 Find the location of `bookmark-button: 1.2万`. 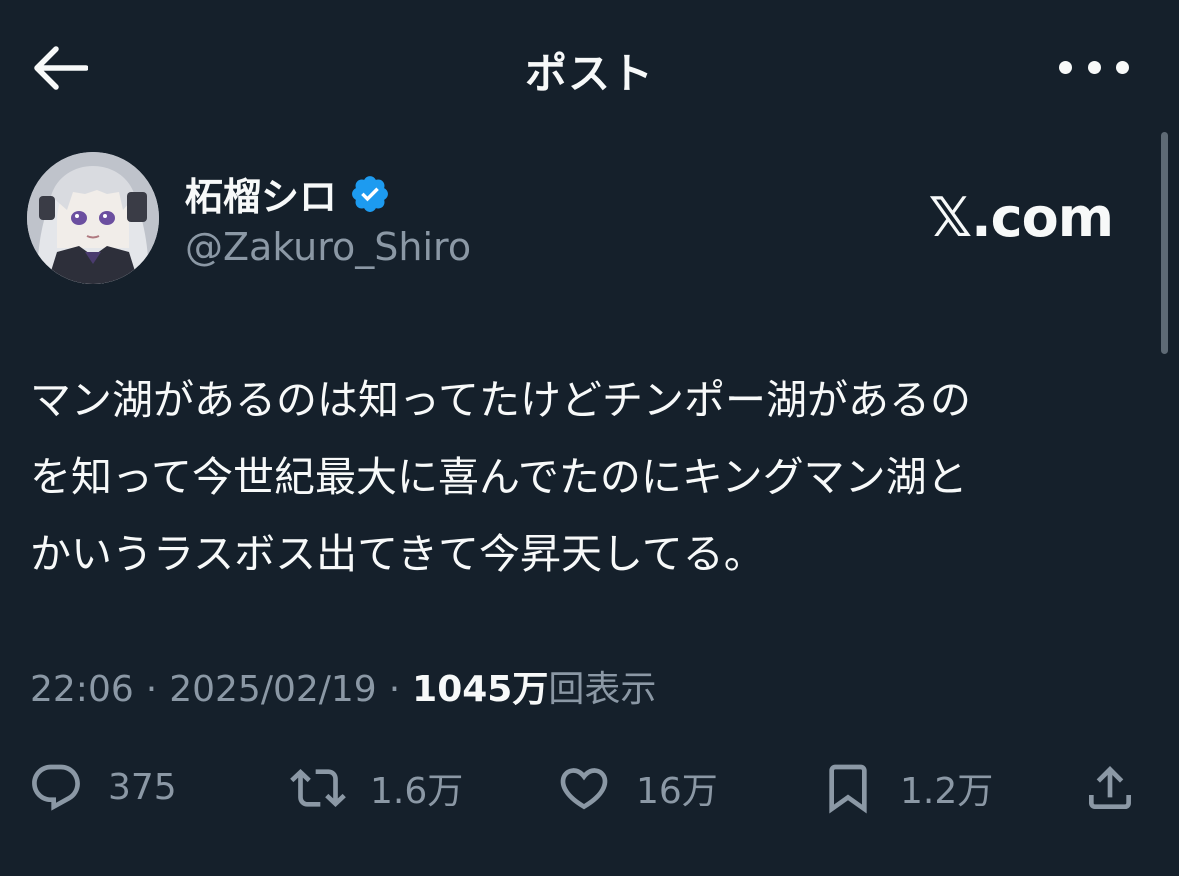

bookmark-button: 1.2万 is located at coordinates (906, 787).